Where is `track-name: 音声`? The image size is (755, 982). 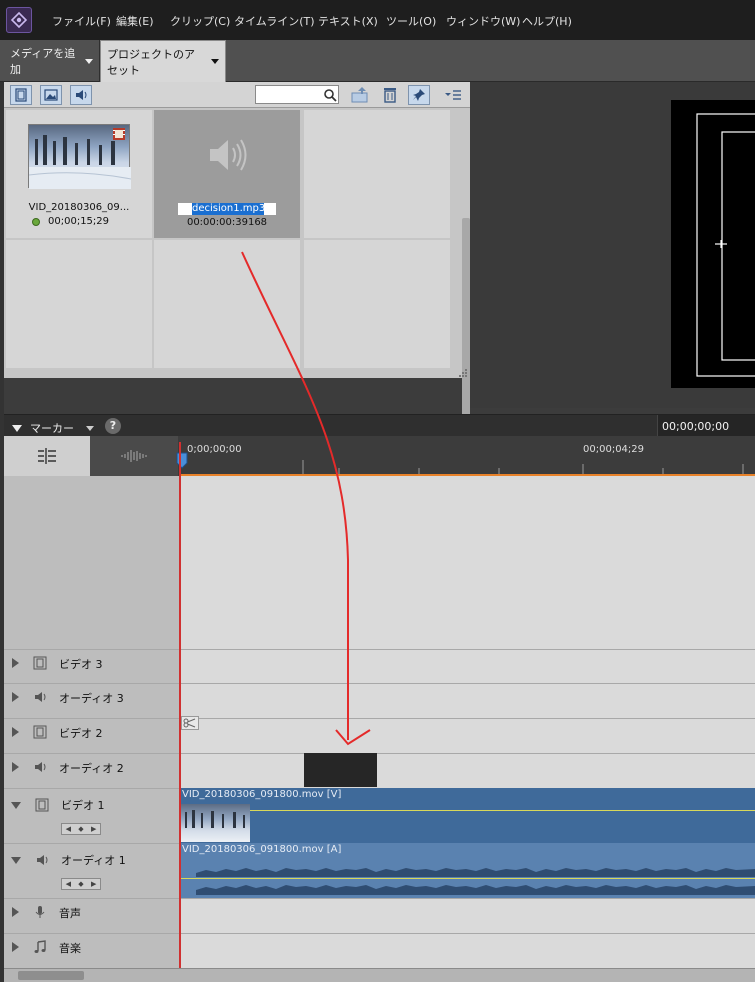
track-name: 音声 is located at coordinates (70, 913).